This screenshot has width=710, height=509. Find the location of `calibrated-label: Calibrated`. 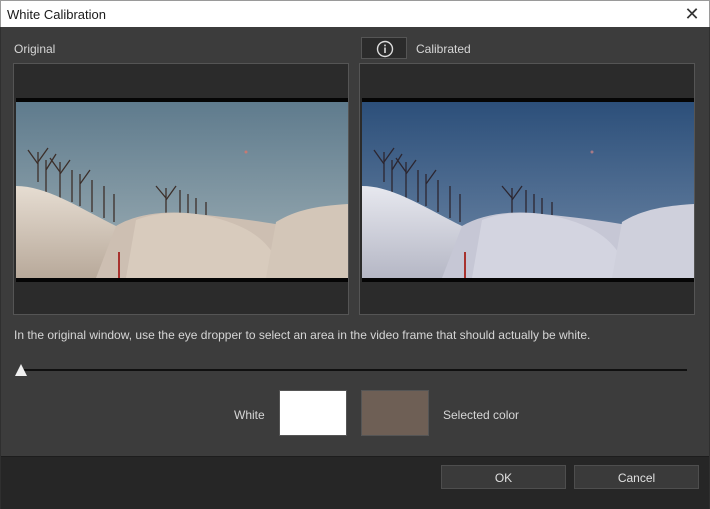

calibrated-label: Calibrated is located at coordinates (443, 49).